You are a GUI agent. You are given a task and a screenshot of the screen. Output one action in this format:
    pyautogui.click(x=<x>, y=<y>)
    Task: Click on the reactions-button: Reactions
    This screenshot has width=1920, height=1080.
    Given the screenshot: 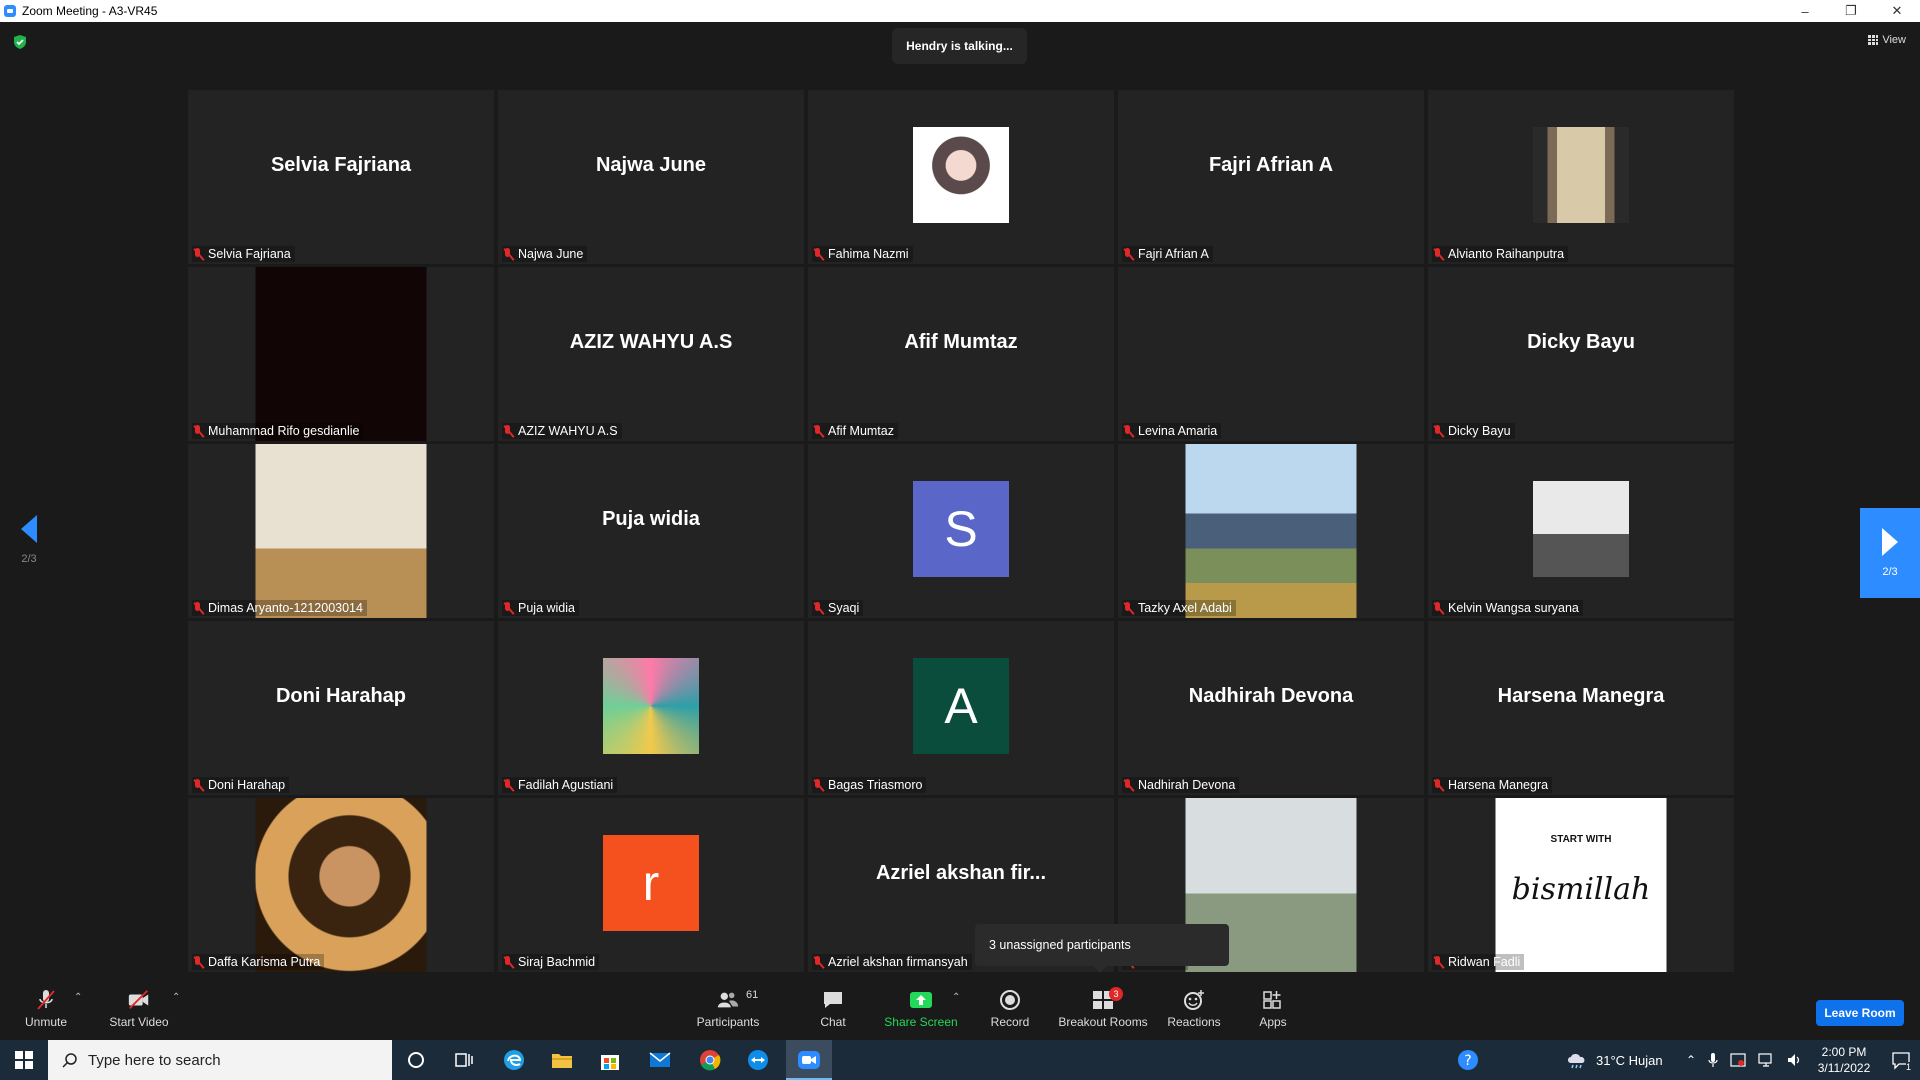 What is the action you would take?
    pyautogui.click(x=1194, y=1009)
    